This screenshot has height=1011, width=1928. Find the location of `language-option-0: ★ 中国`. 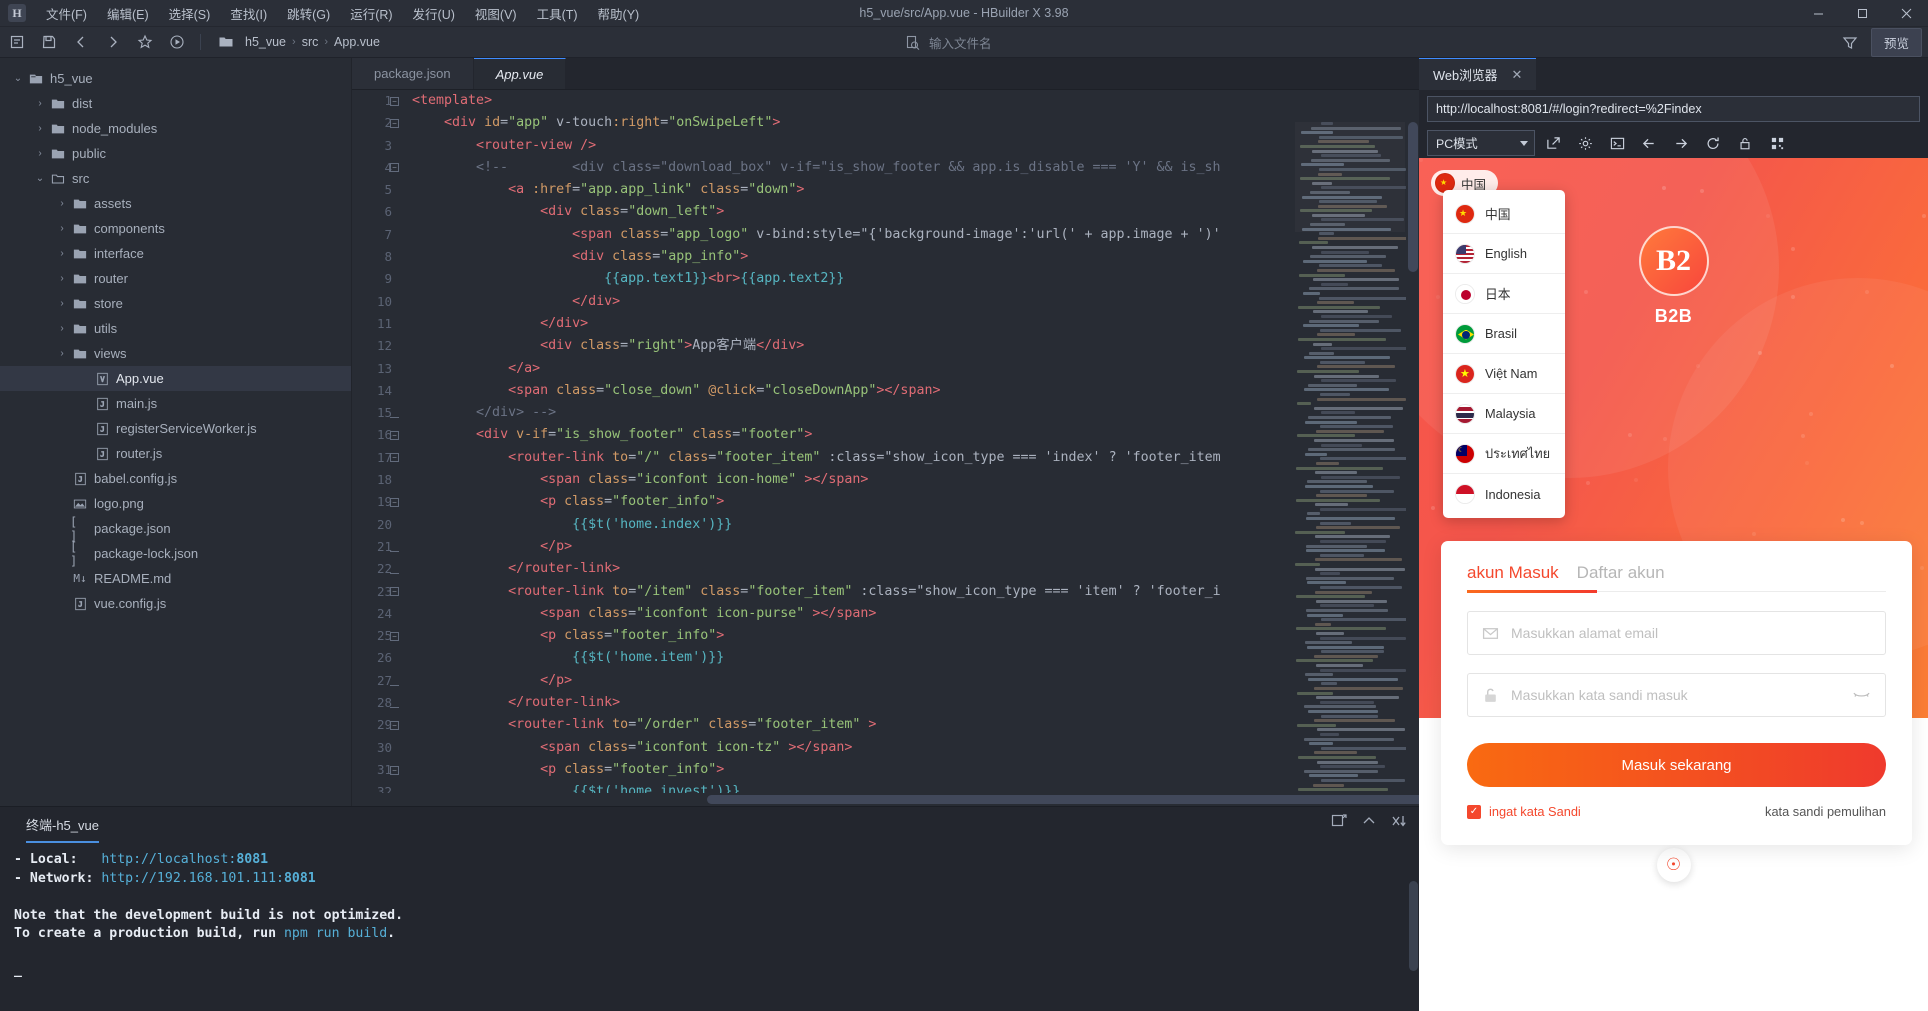

language-option-0: ★ 中国 is located at coordinates (1504, 214).